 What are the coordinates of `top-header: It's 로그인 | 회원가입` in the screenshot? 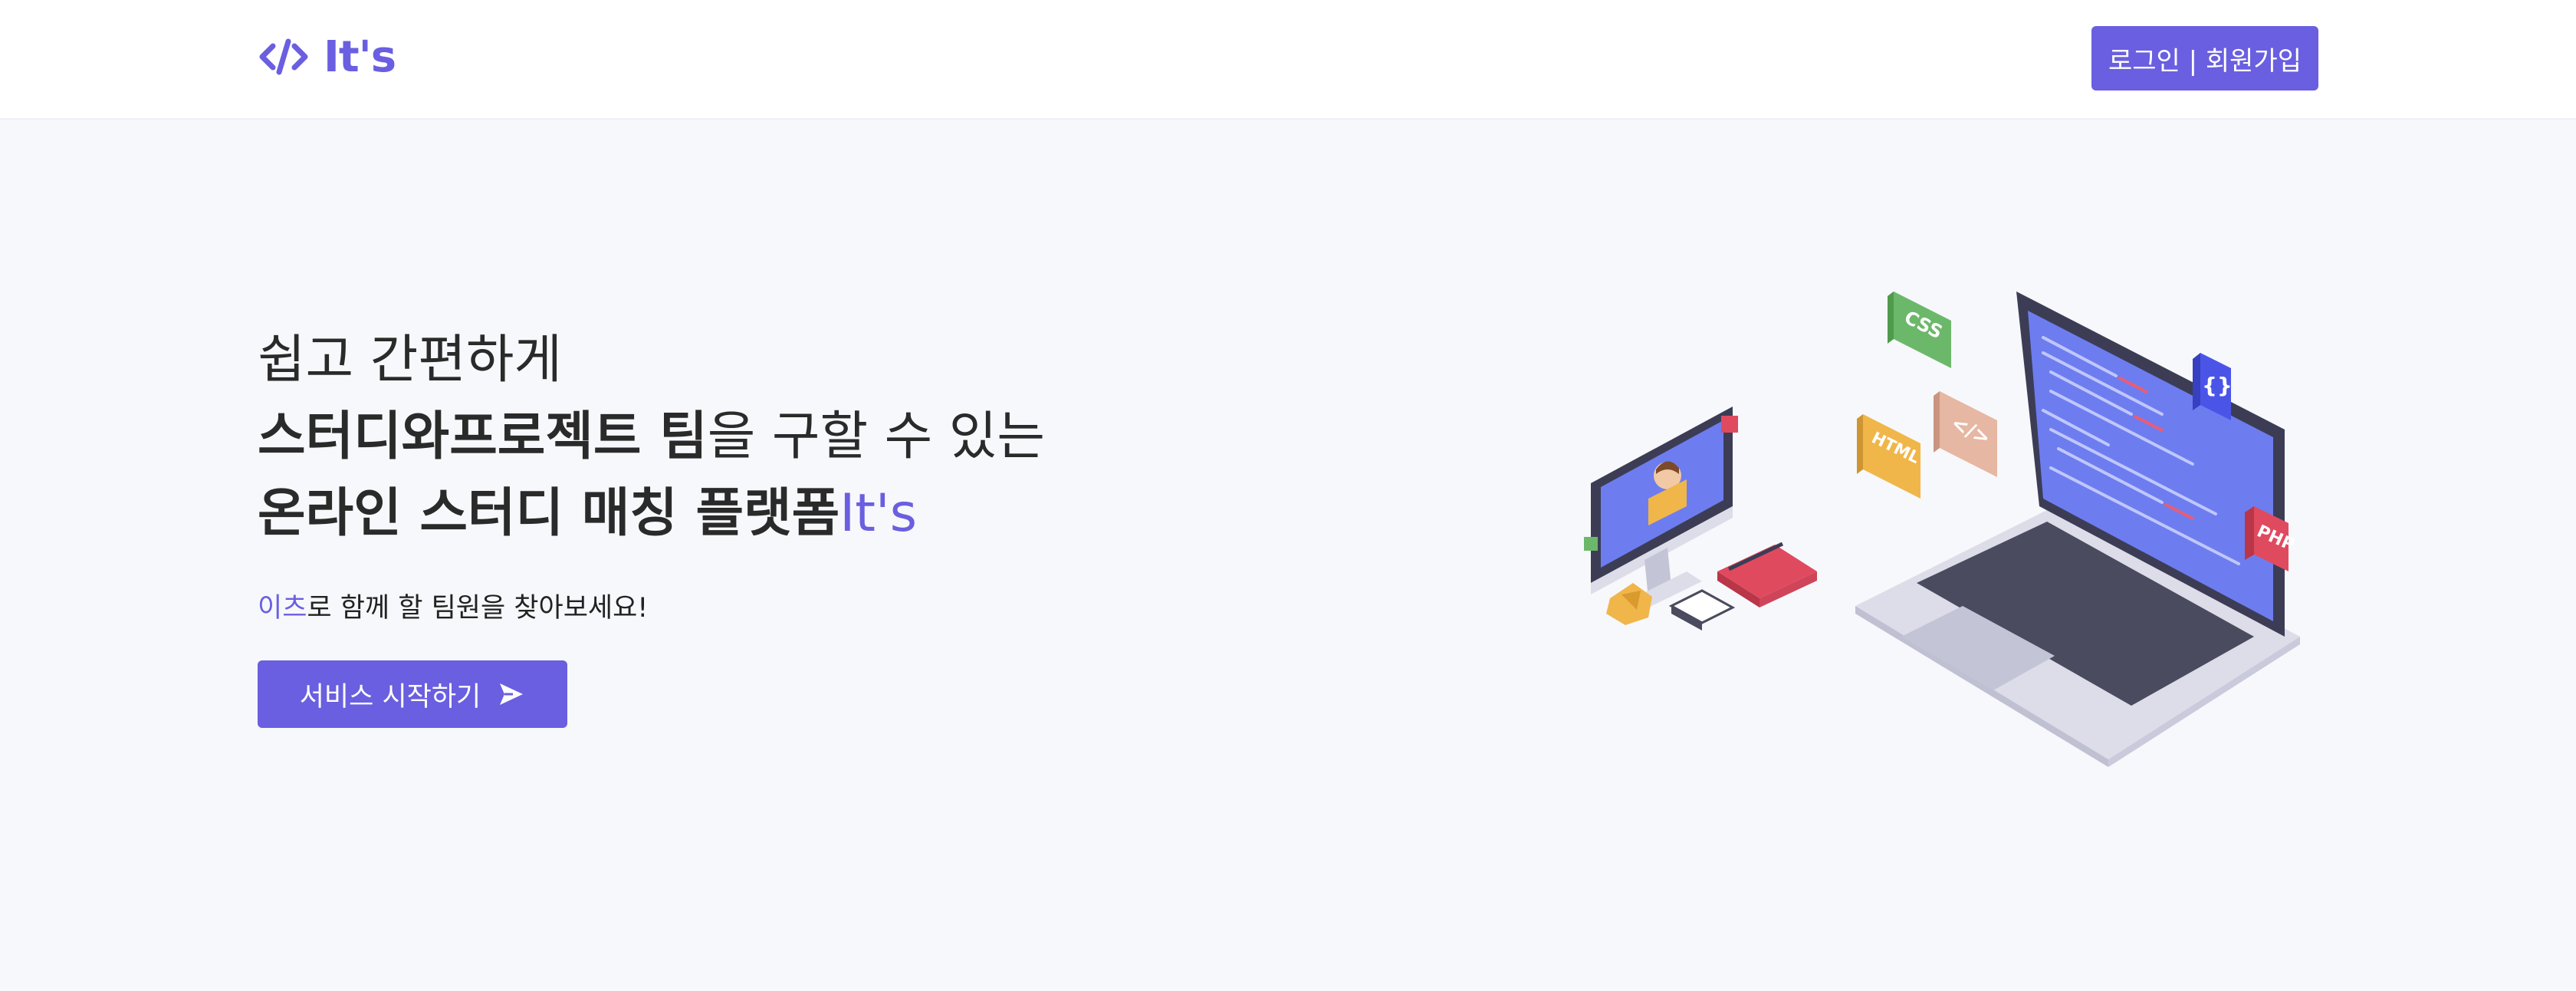 It's located at (1288, 60).